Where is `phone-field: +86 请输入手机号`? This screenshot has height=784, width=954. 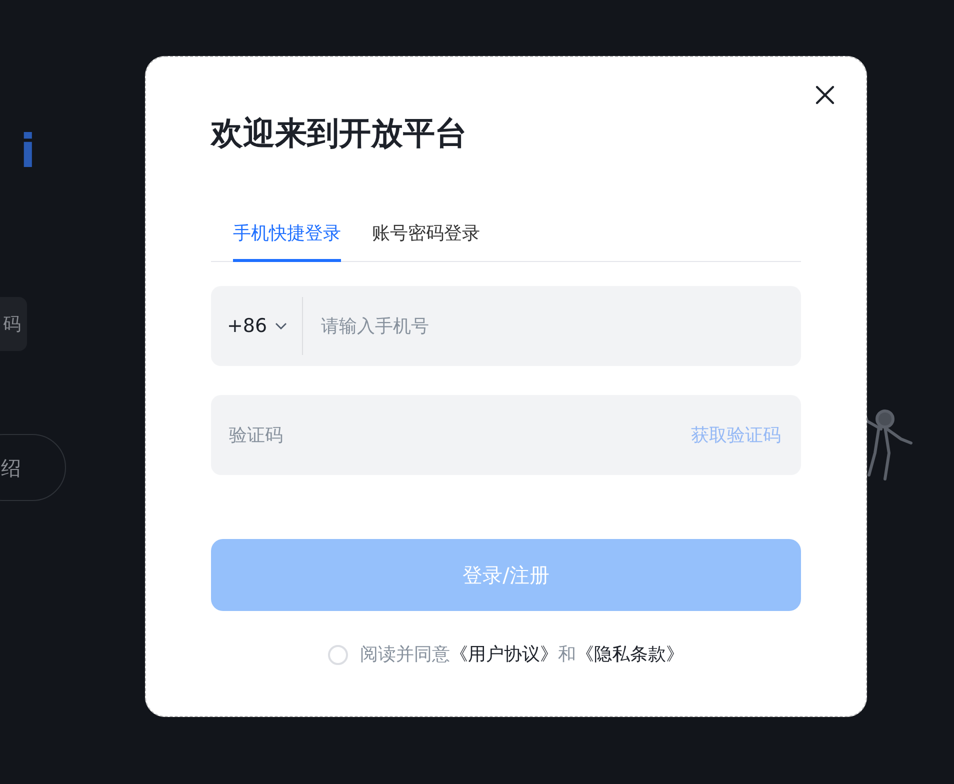 phone-field: +86 请输入手机号 is located at coordinates (506, 326).